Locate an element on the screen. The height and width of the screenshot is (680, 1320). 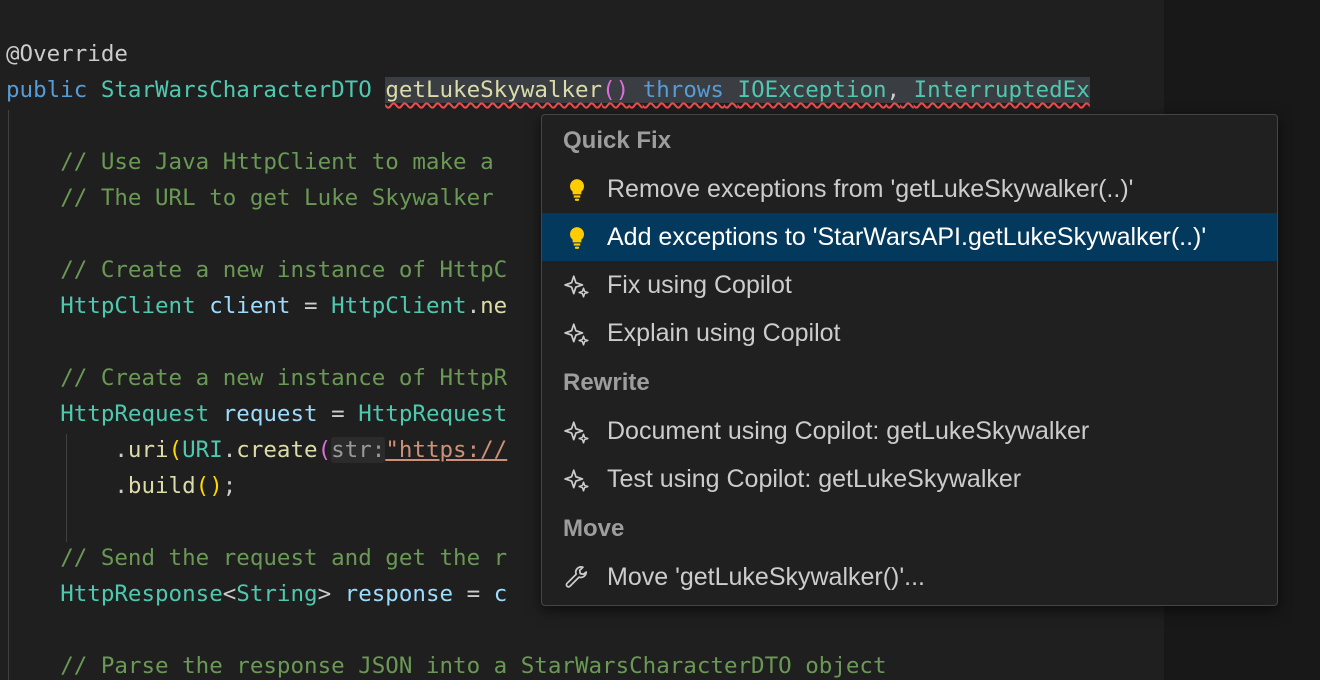
menu-item-label: Fix using Copilot is located at coordinates (699, 285).